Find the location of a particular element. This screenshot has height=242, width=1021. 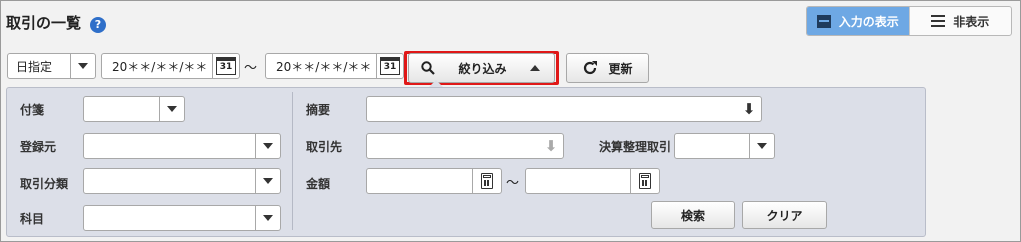

date-from-value: 20＊＊/＊＊/＊＊ is located at coordinates (160, 66).